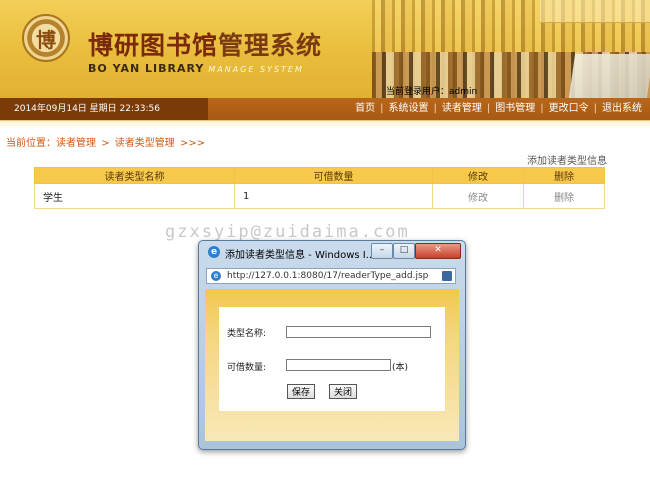 The height and width of the screenshot is (478, 650). What do you see at coordinates (595, 11) in the screenshot?
I see `lamp-decoration` at bounding box center [595, 11].